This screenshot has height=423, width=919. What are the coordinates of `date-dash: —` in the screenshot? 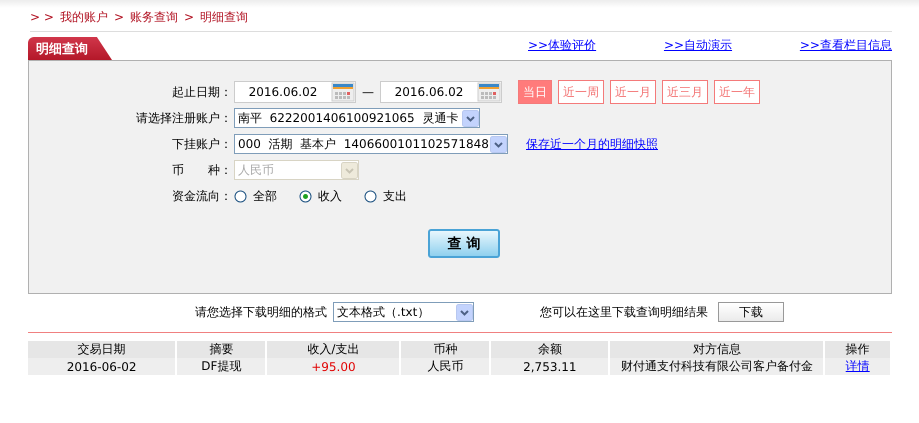 It's located at (368, 92).